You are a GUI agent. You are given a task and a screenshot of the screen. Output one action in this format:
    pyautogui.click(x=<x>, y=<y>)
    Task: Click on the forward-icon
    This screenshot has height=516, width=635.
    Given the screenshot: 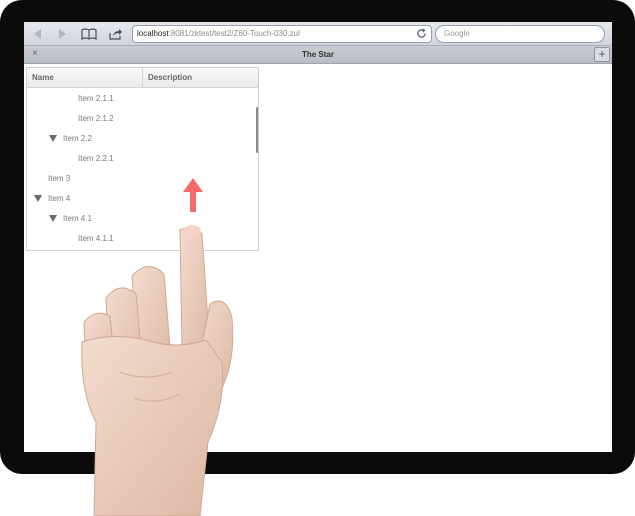 What is the action you would take?
    pyautogui.click(x=62, y=34)
    